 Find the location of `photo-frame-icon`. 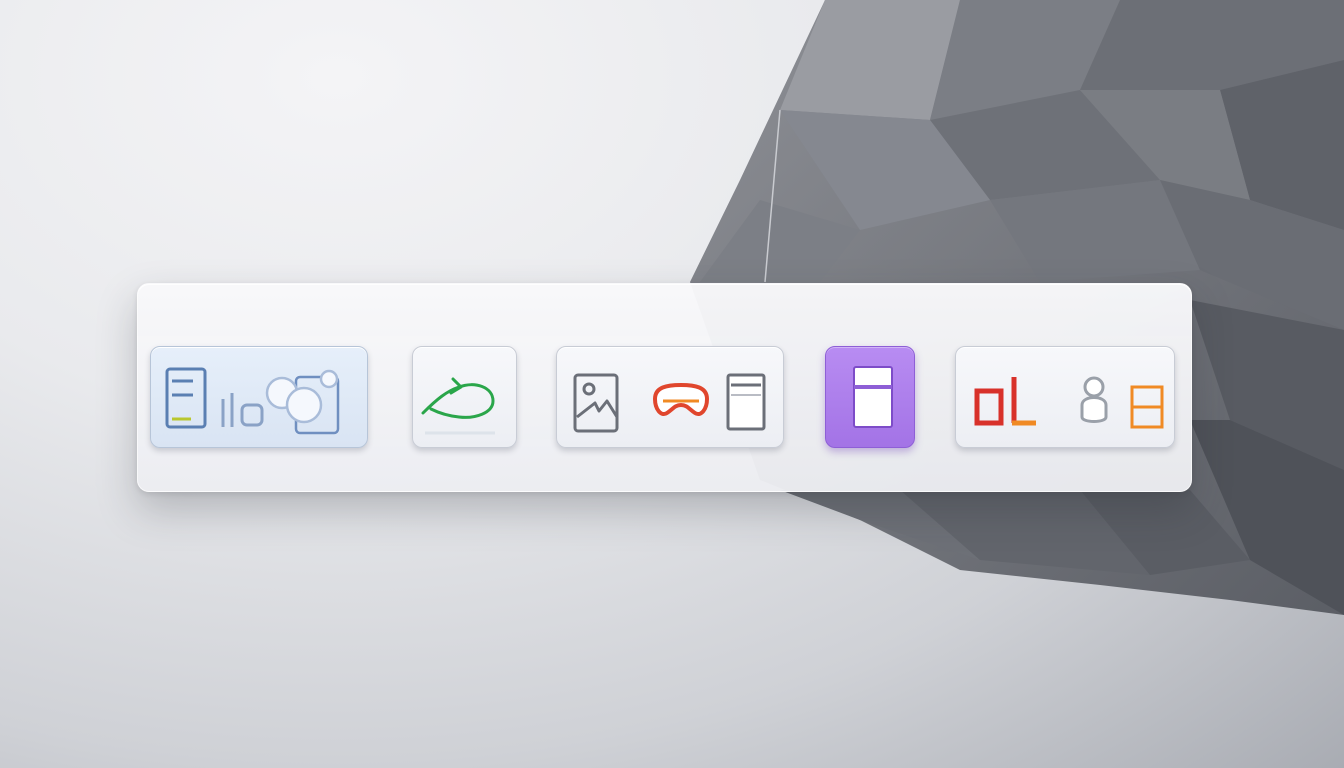

photo-frame-icon is located at coordinates (596, 403).